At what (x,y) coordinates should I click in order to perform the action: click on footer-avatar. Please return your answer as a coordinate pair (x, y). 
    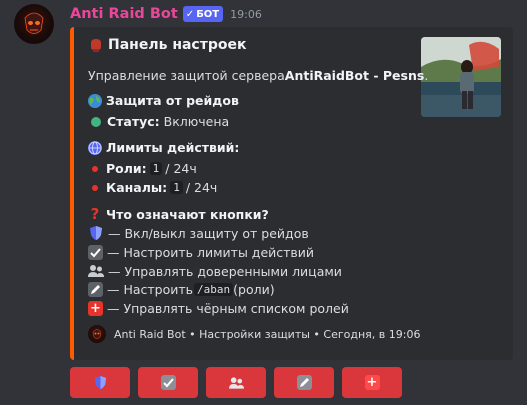
    Looking at the image, I should click on (97, 334).